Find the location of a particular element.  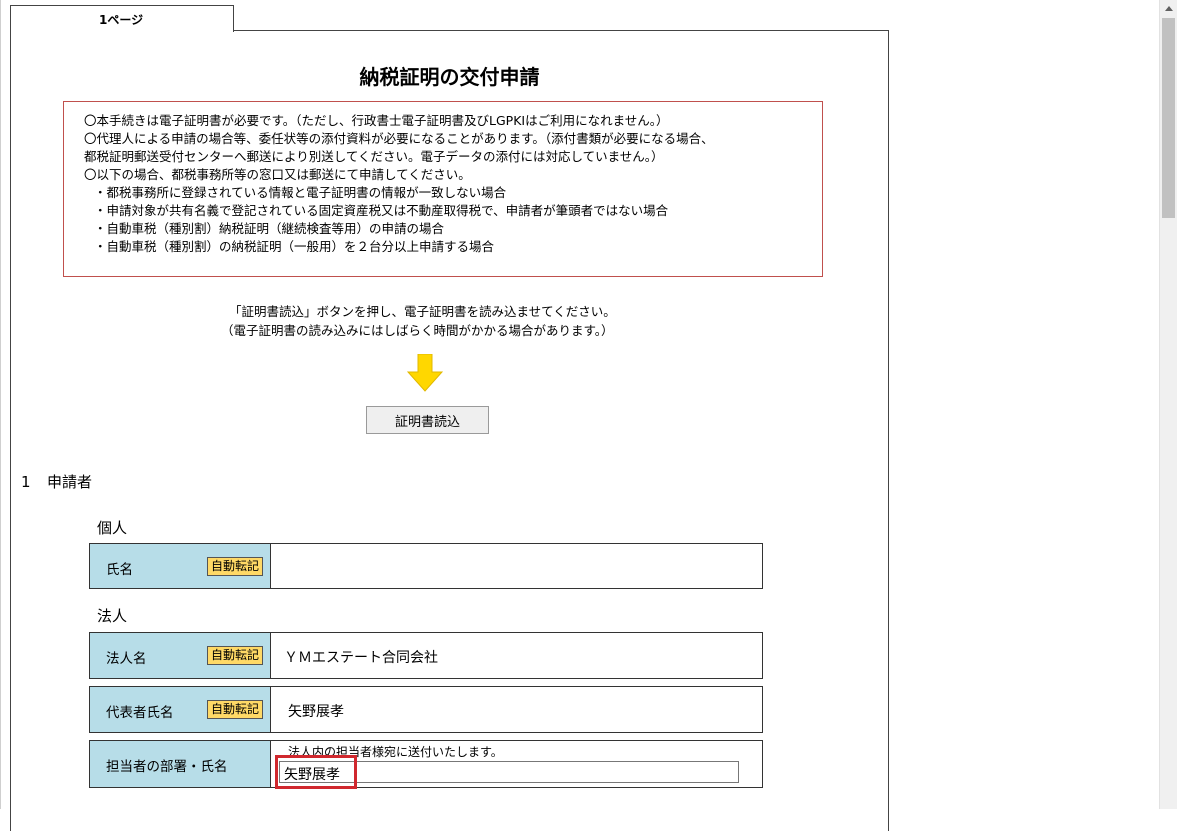

scrollbar-thumb is located at coordinates (1168, 118).